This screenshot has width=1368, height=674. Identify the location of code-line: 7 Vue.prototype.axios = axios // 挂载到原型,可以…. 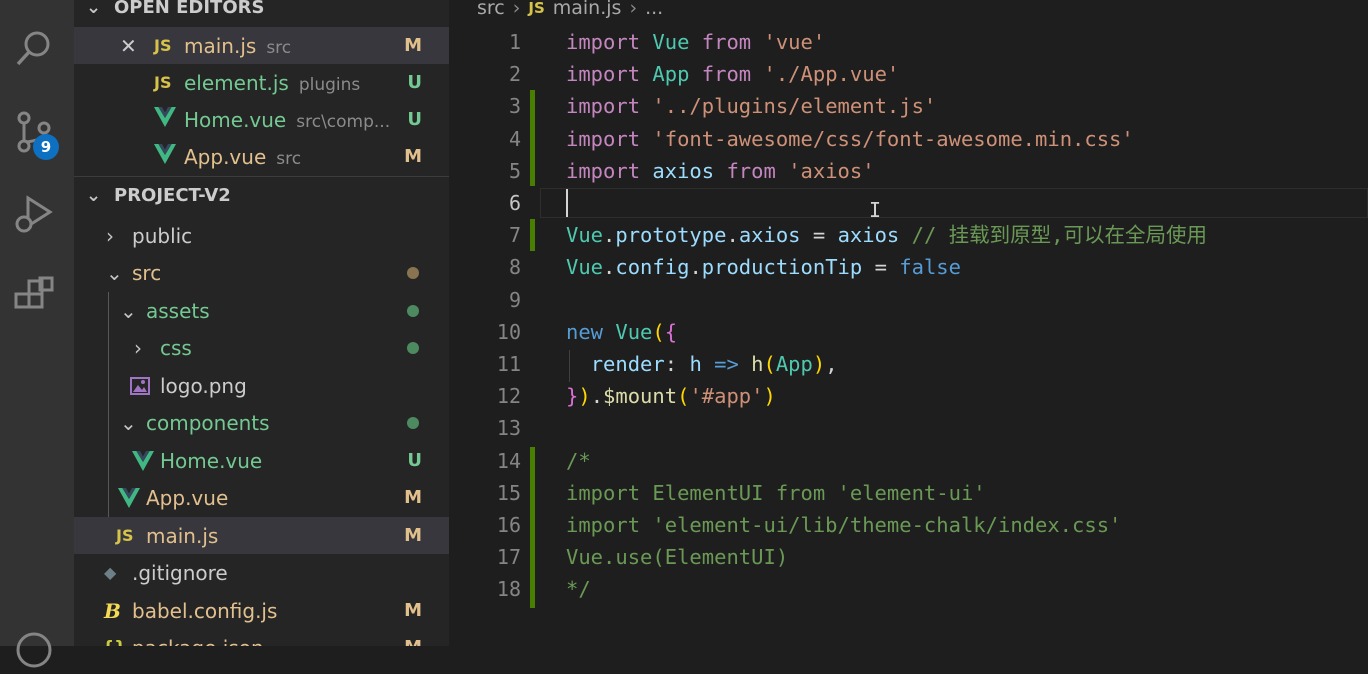
(908, 235).